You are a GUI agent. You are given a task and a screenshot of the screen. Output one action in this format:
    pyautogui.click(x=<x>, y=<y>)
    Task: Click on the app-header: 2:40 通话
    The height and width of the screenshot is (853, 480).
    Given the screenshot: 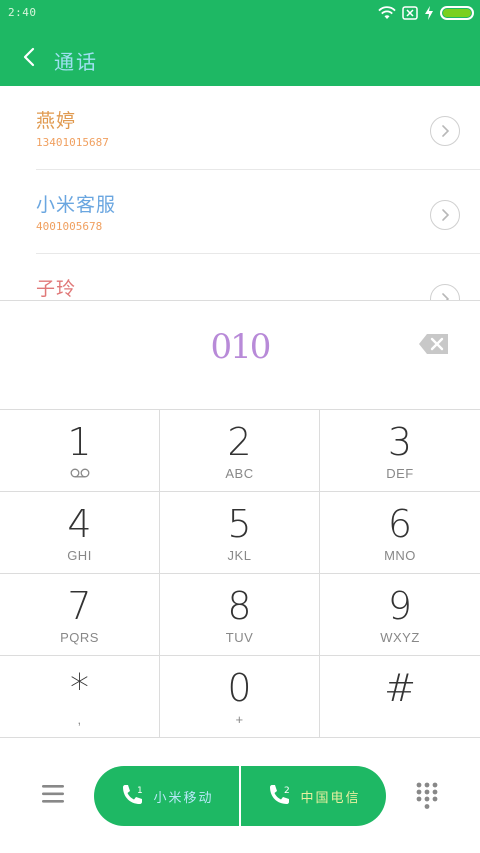 What is the action you would take?
    pyautogui.click(x=240, y=43)
    